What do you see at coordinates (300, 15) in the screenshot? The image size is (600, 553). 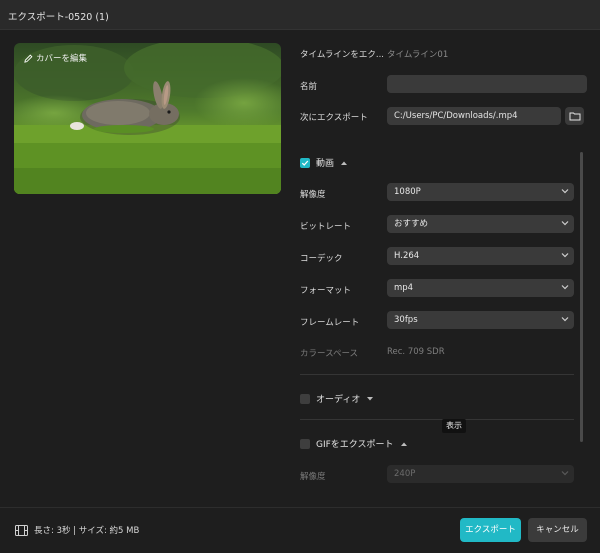 I see `title-bar: エクスポート-0520 (1)` at bounding box center [300, 15].